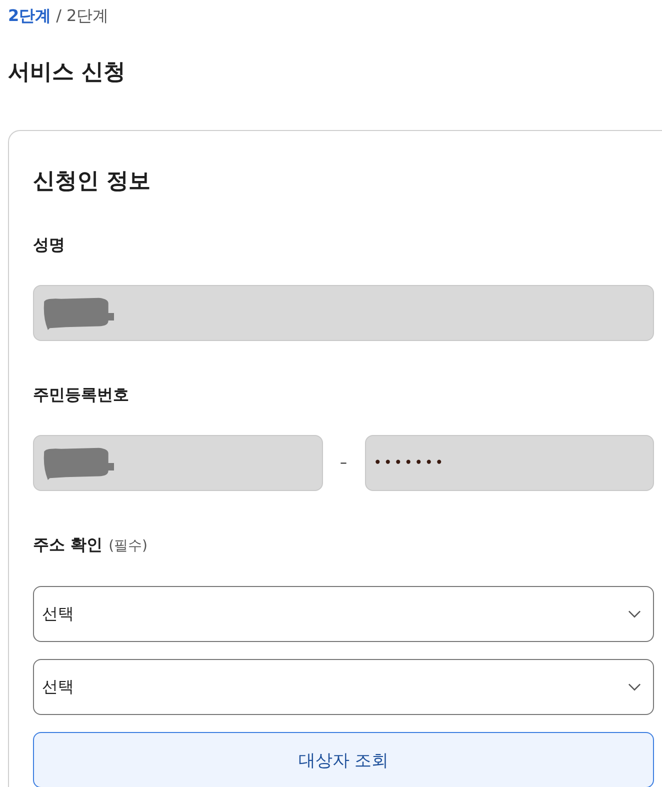 This screenshot has width=662, height=787. Describe the element at coordinates (68, 545) in the screenshot. I see `field-label: 주소 확인` at that location.